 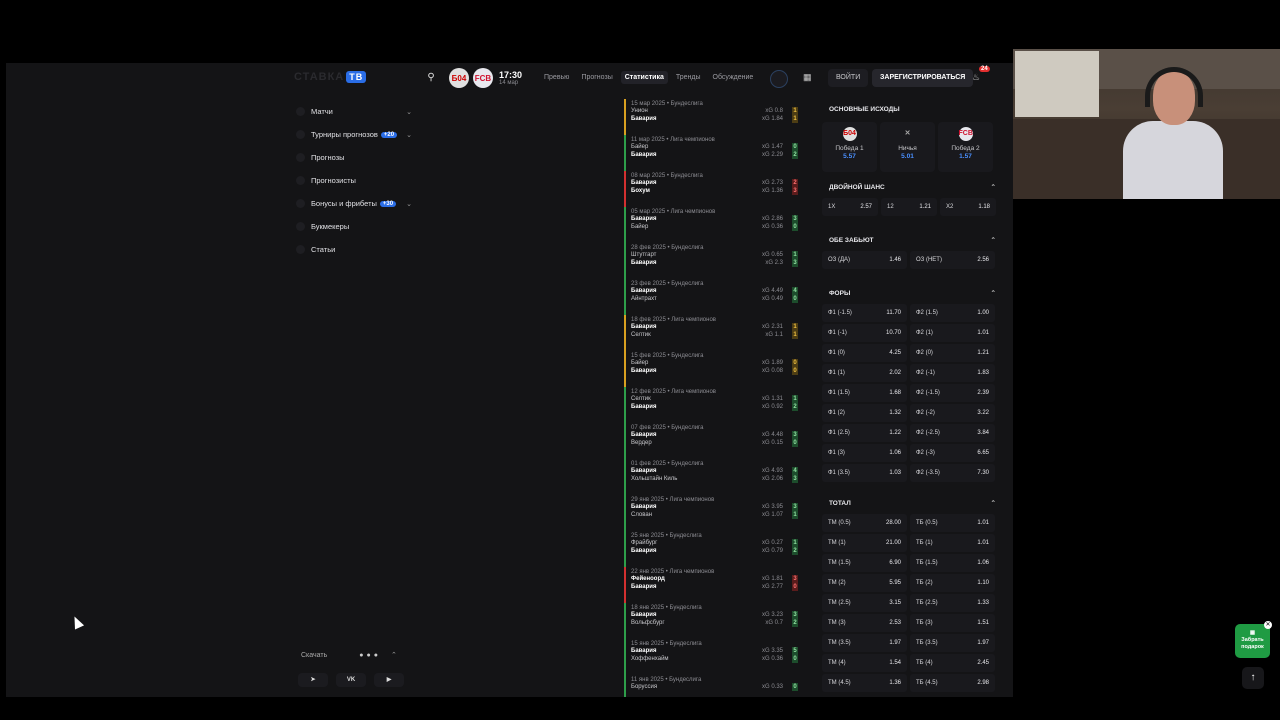 What do you see at coordinates (952, 563) in the screenshot?
I see `odd-cell-total: ТБ (1.5) 1.06` at bounding box center [952, 563].